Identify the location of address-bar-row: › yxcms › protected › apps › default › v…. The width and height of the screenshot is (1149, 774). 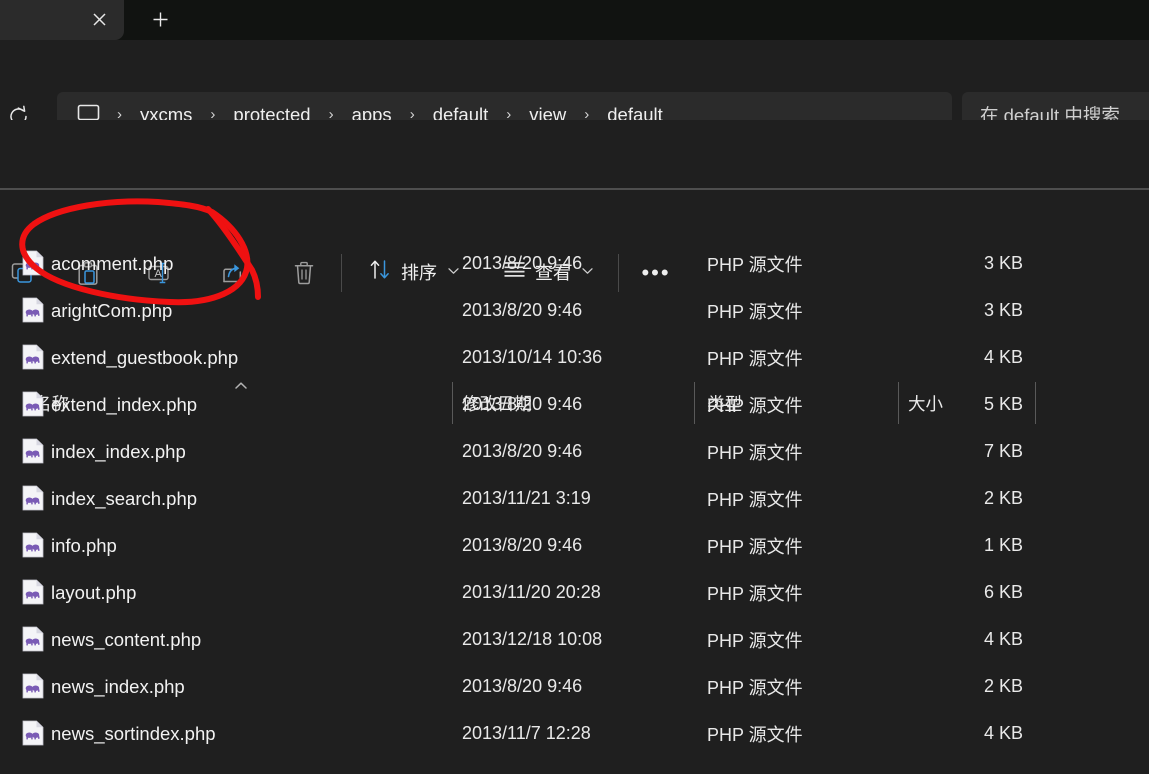
(574, 88).